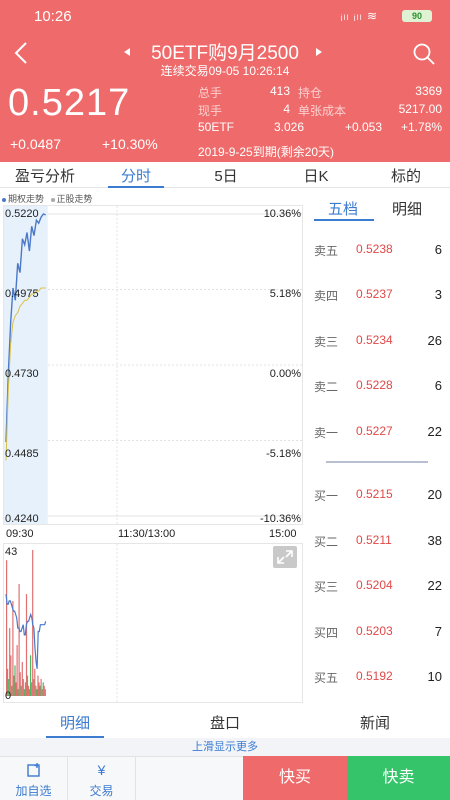  I want to click on stat-label: 单张成本, so click(322, 111).